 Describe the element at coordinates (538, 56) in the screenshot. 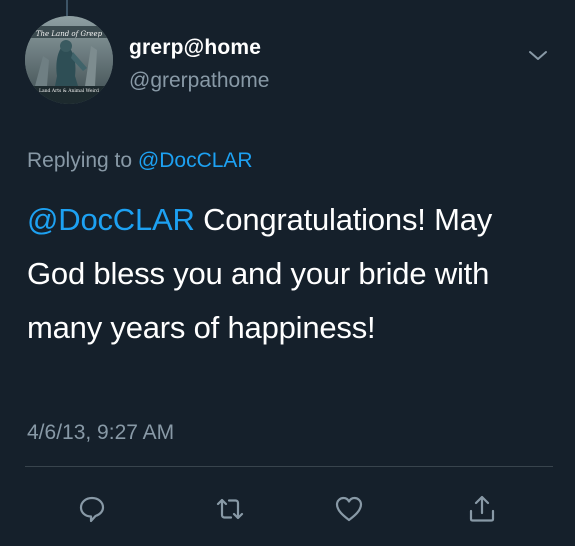

I see `chevron-down-icon` at that location.